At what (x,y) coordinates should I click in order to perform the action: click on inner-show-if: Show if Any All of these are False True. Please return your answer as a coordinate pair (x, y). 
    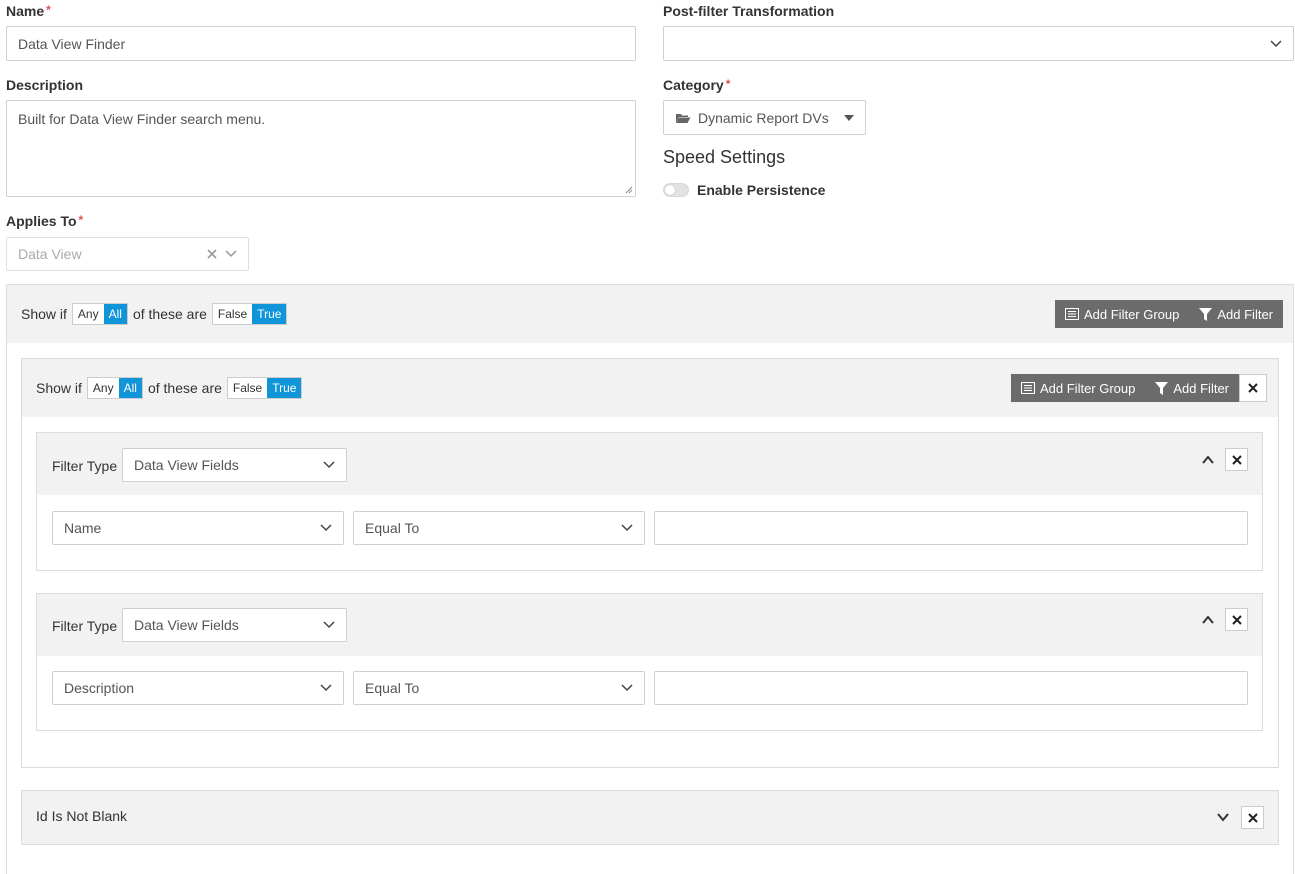
    Looking at the image, I should click on (171, 388).